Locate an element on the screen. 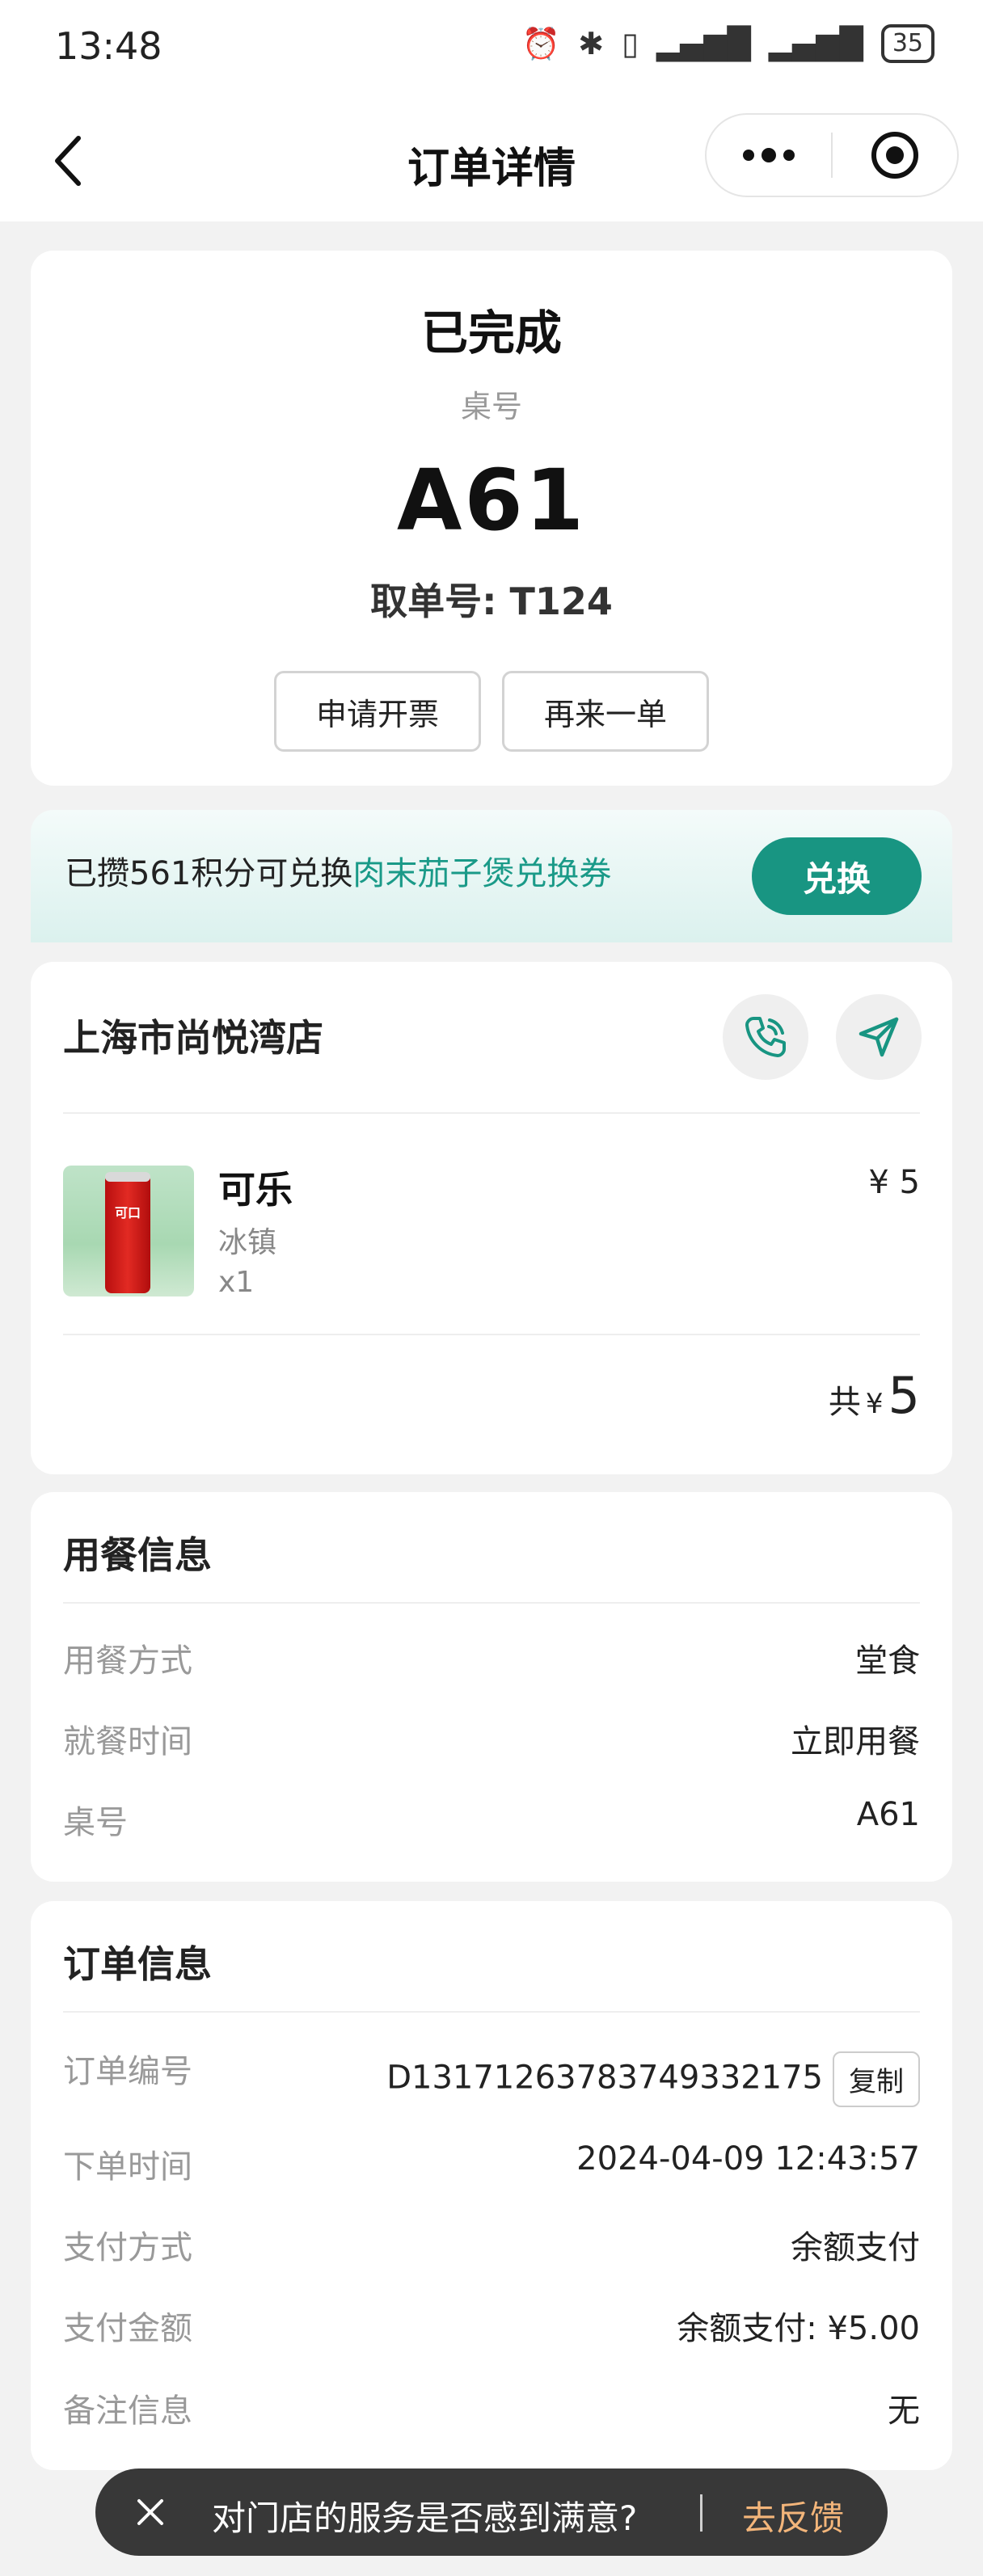 Image resolution: width=983 pixels, height=2576 pixels. copy-button: 复制 is located at coordinates (876, 2079).